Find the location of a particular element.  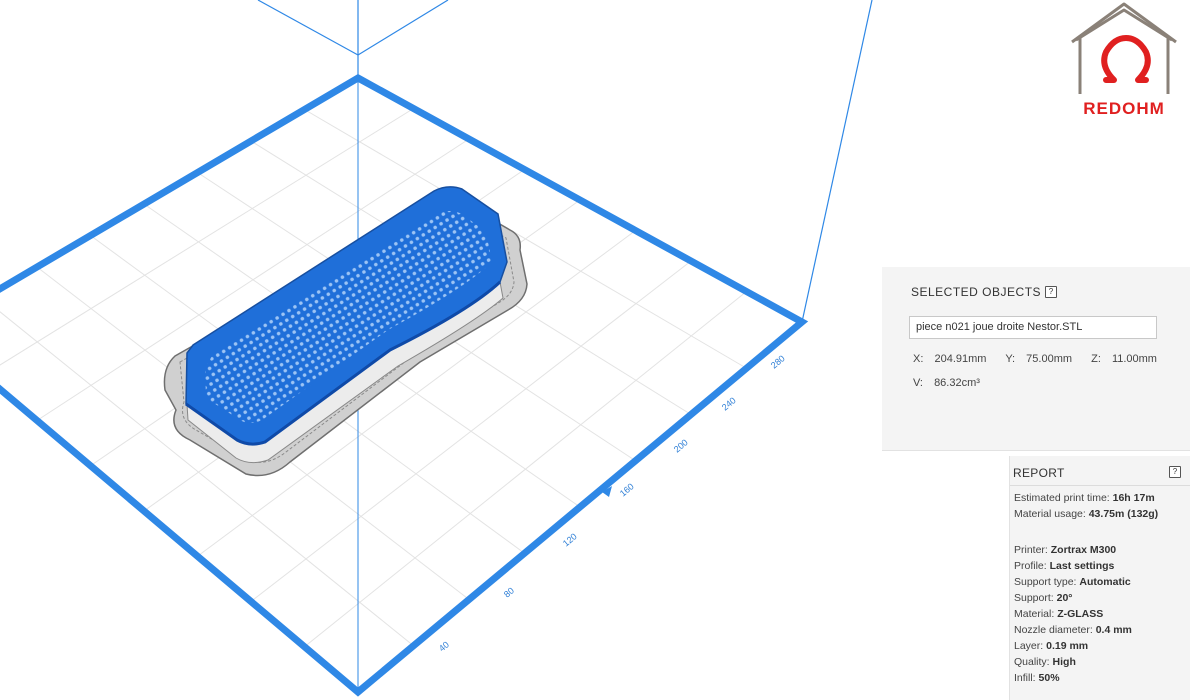

report-line: Quality: High is located at coordinates (1045, 662).